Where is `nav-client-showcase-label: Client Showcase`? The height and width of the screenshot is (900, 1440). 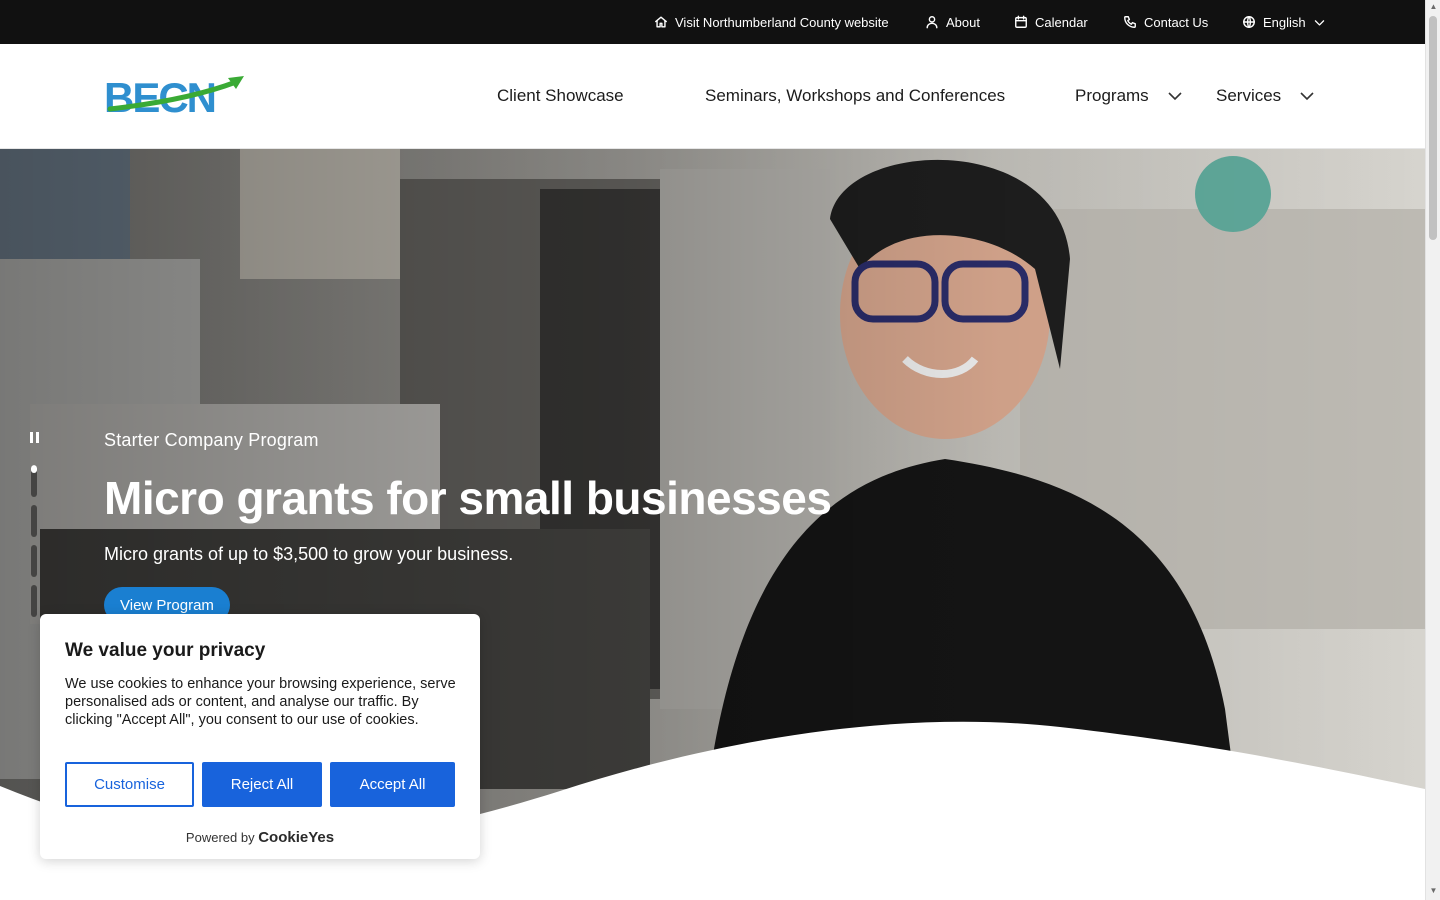
nav-client-showcase-label: Client Showcase is located at coordinates (560, 95).